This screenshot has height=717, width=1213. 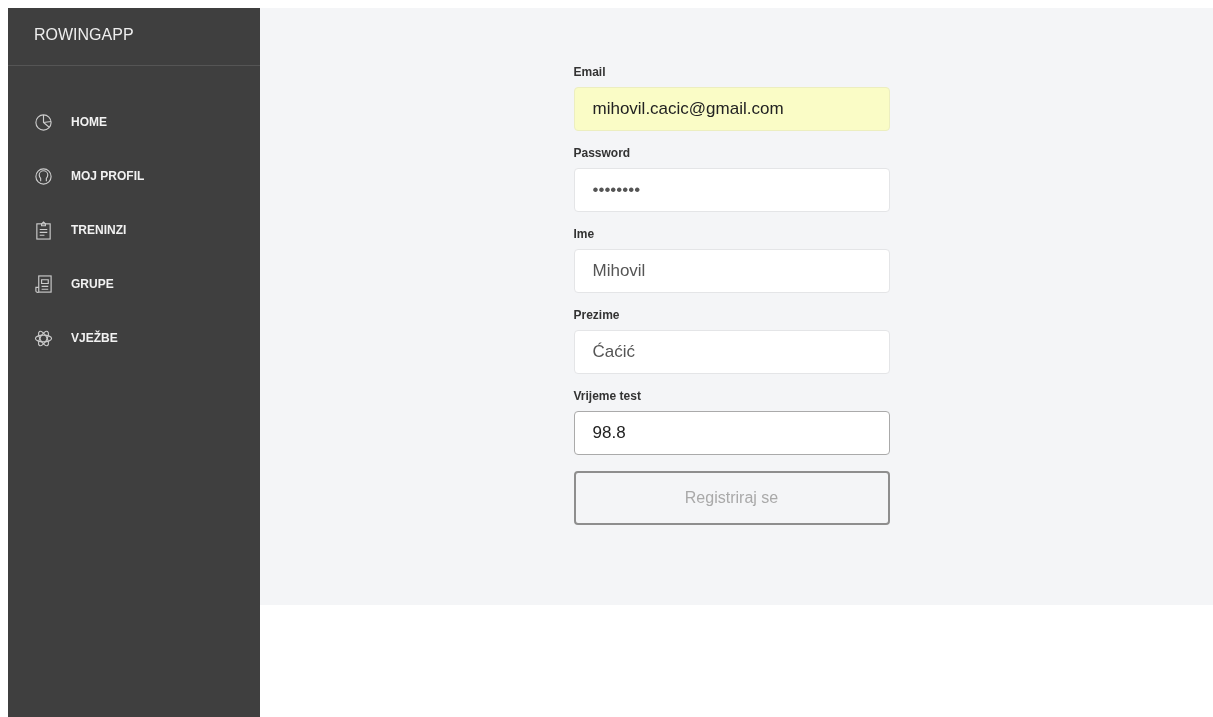 I want to click on nav-label: GRUPE, so click(x=92, y=284).